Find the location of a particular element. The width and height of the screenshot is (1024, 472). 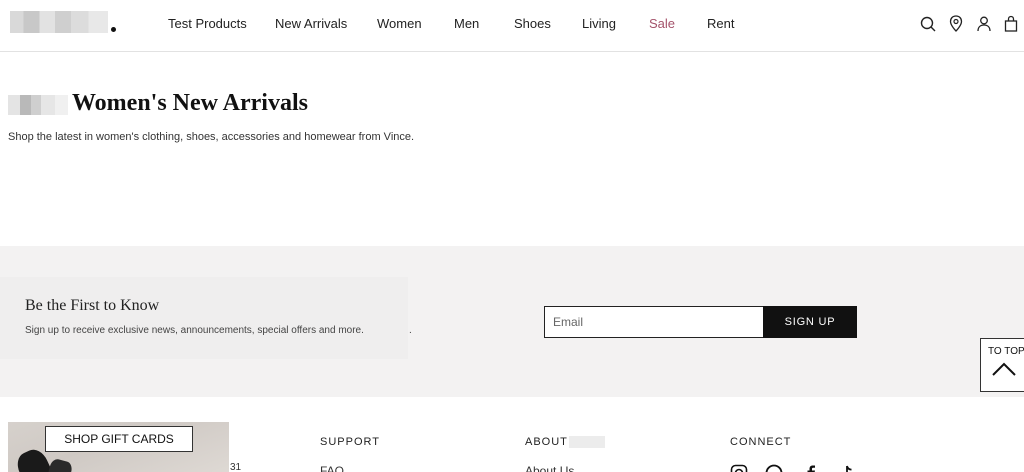

nav-item-women: Women is located at coordinates (399, 23).